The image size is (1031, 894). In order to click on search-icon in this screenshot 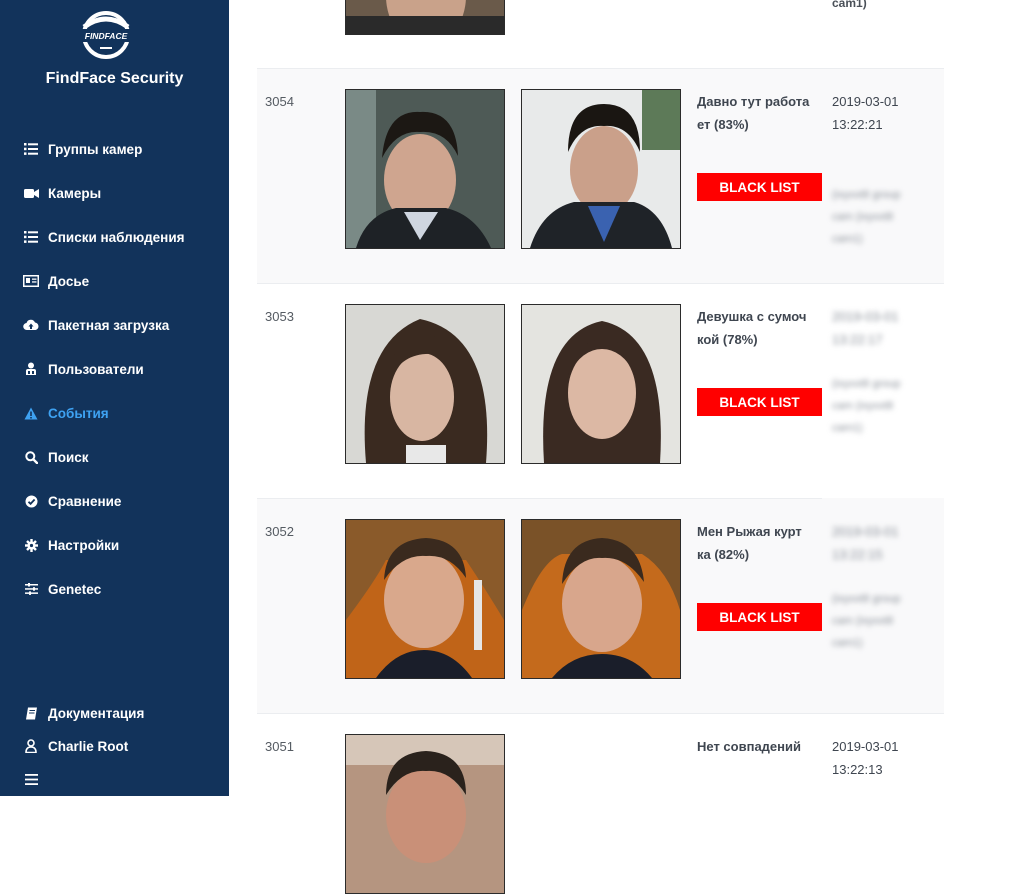, I will do `click(31, 457)`.